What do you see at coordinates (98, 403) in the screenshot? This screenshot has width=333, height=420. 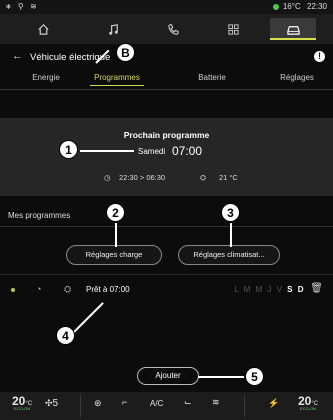 I see `steering-heat-icon: ⊛` at bounding box center [98, 403].